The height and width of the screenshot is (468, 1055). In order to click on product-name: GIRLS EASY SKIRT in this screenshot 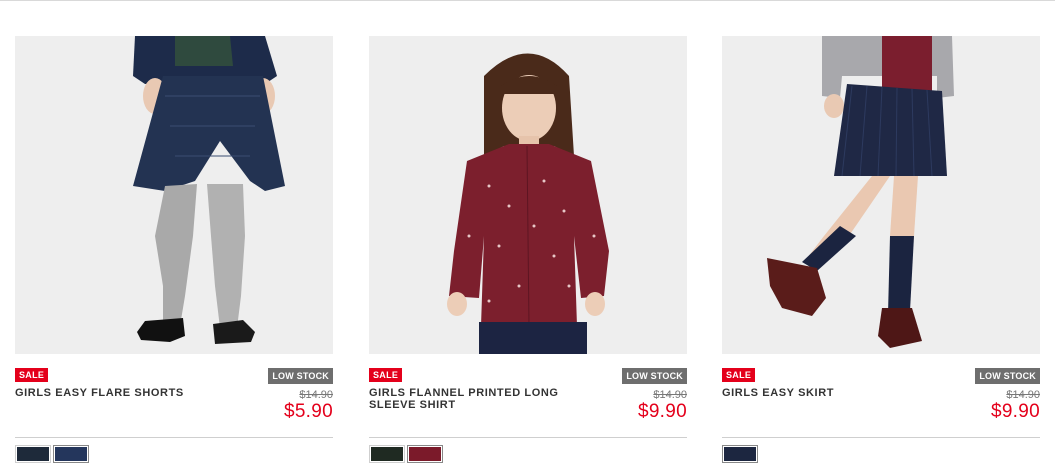, I will do `click(837, 393)`.